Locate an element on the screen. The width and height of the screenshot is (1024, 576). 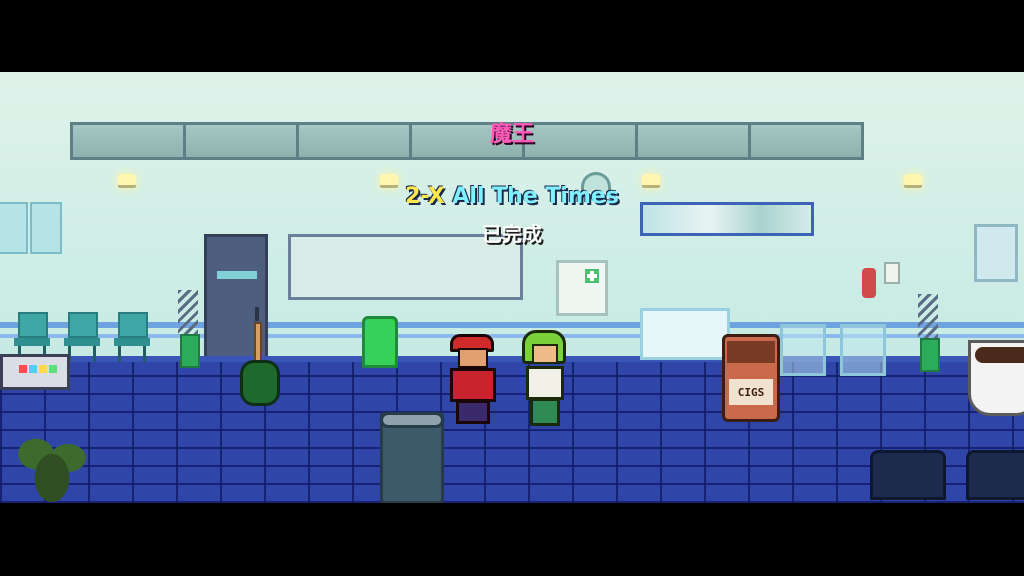
jar-label: CIGS is located at coordinates (751, 392).